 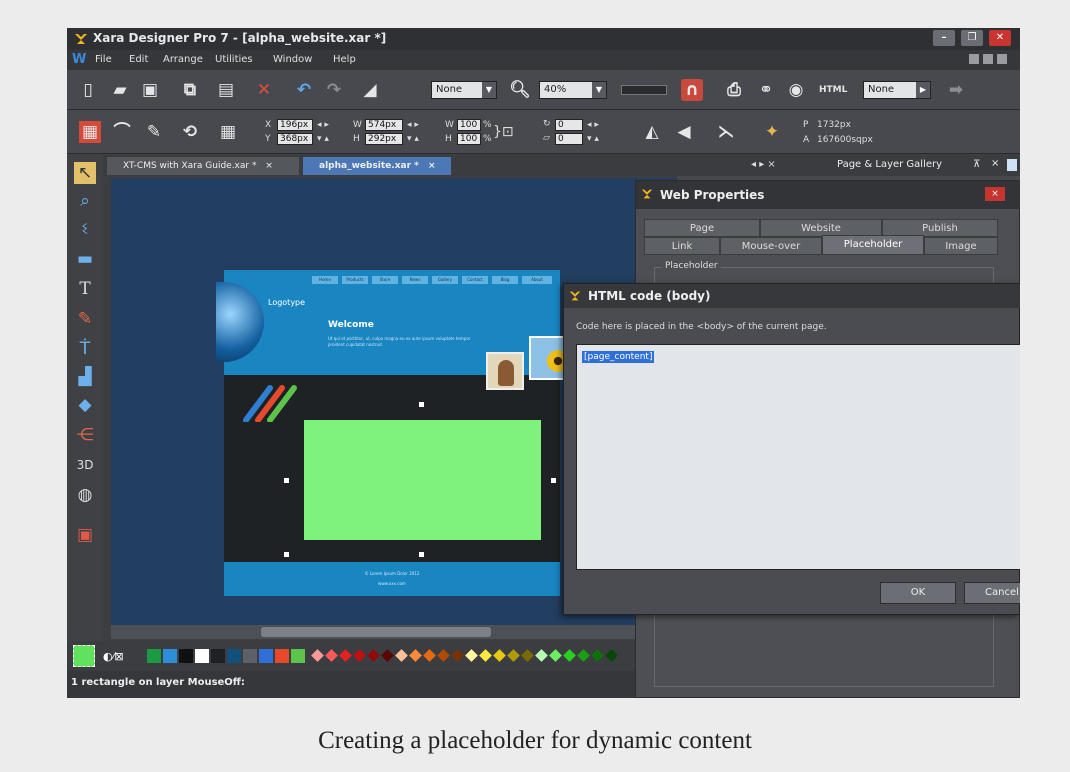 I want to click on style-select: None ▶, so click(x=897, y=90).